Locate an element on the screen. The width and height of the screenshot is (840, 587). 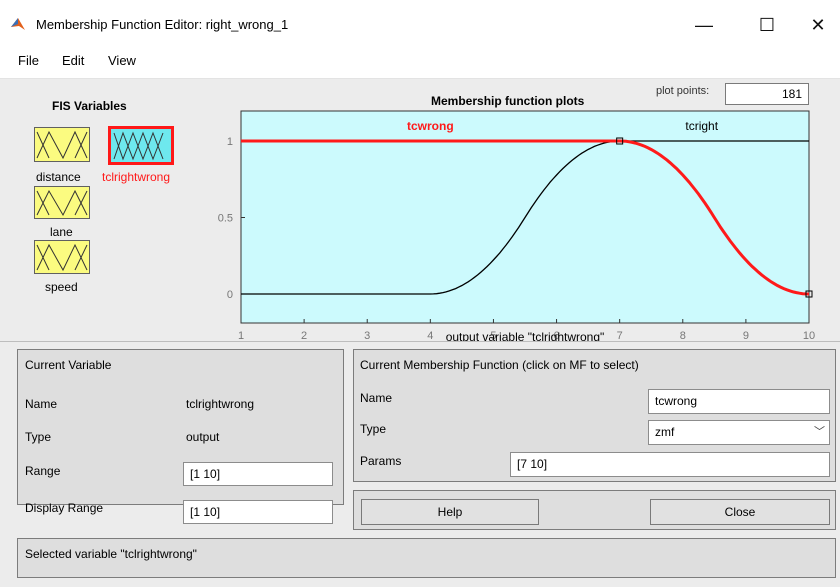
x-axis-label: output variable "tclrightwrong" is located at coordinates (525, 335).